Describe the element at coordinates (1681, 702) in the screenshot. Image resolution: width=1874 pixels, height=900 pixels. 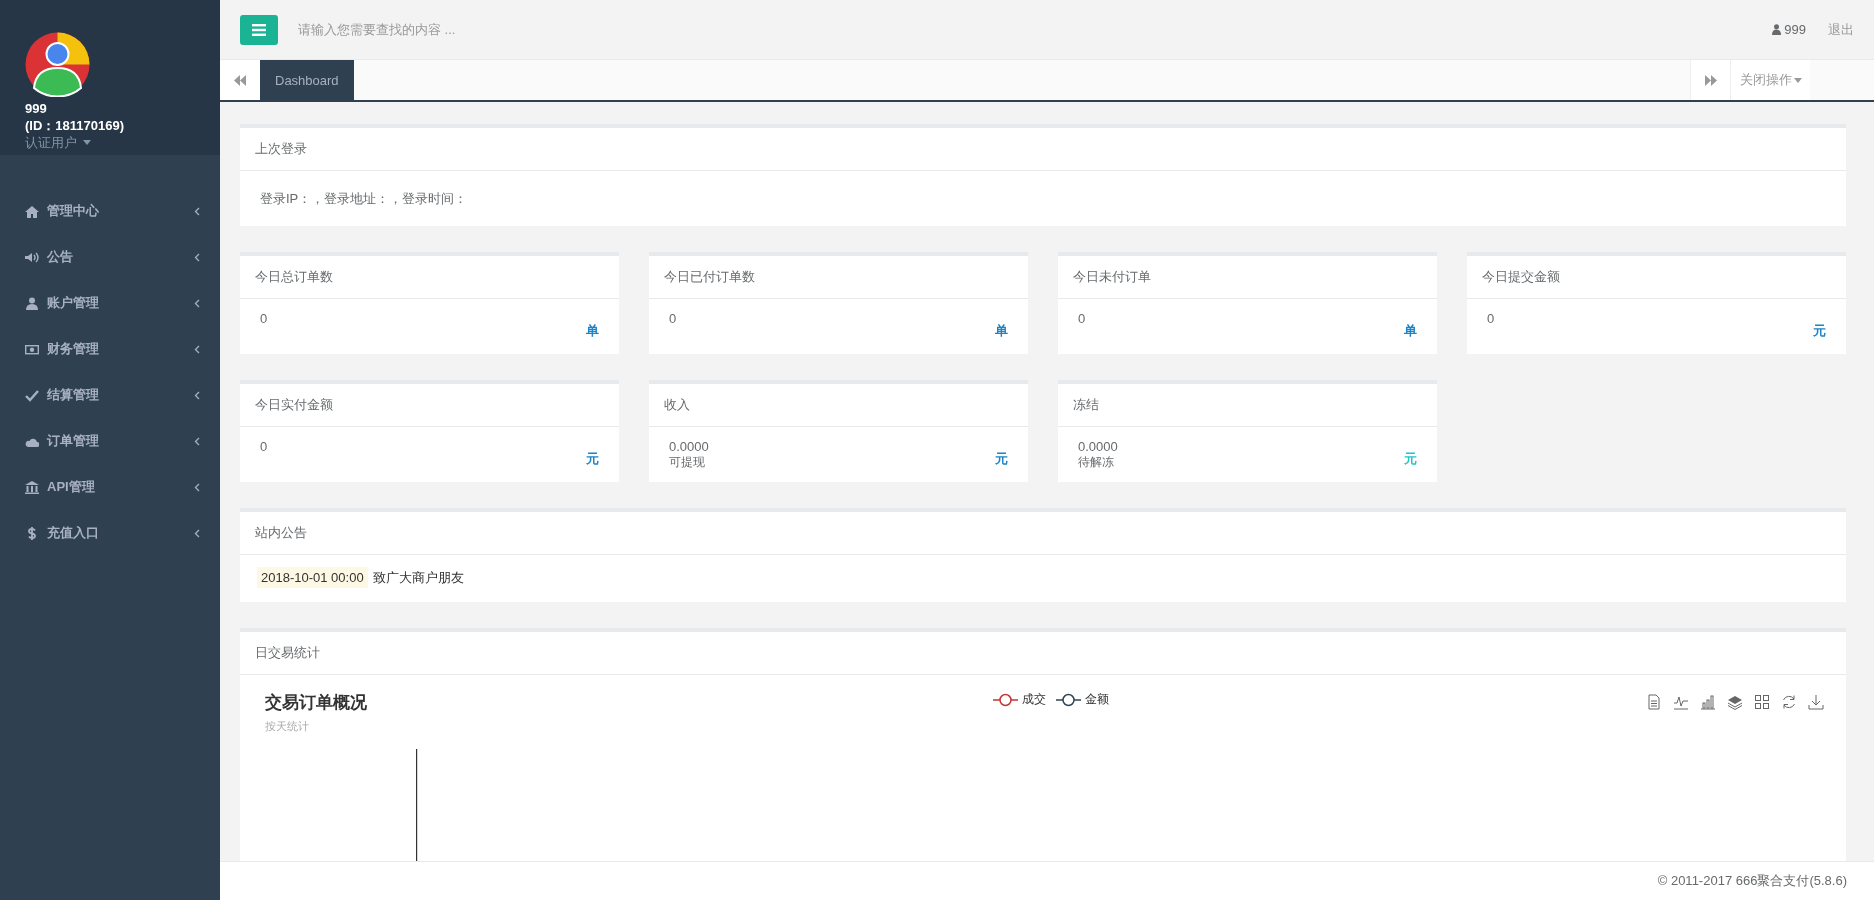
I see `line-chart-icon` at that location.